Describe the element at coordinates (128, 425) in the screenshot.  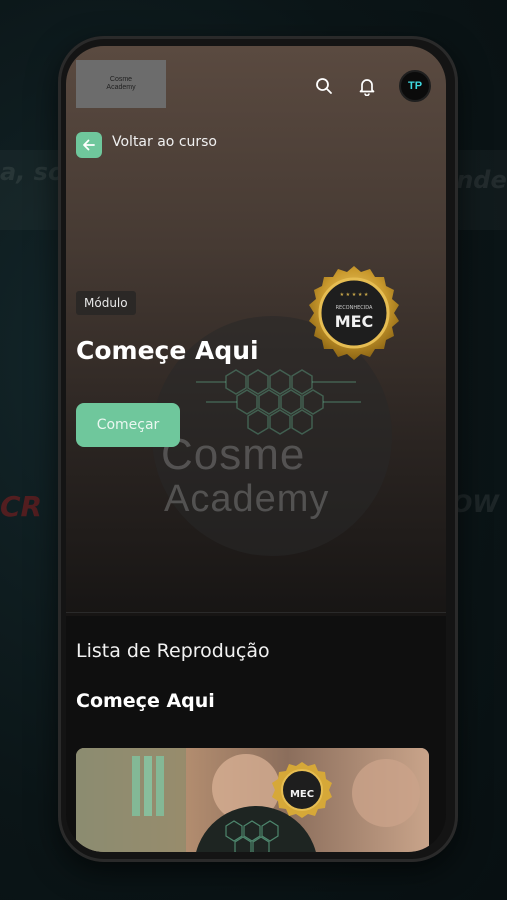
I see `start-button: Começar` at that location.